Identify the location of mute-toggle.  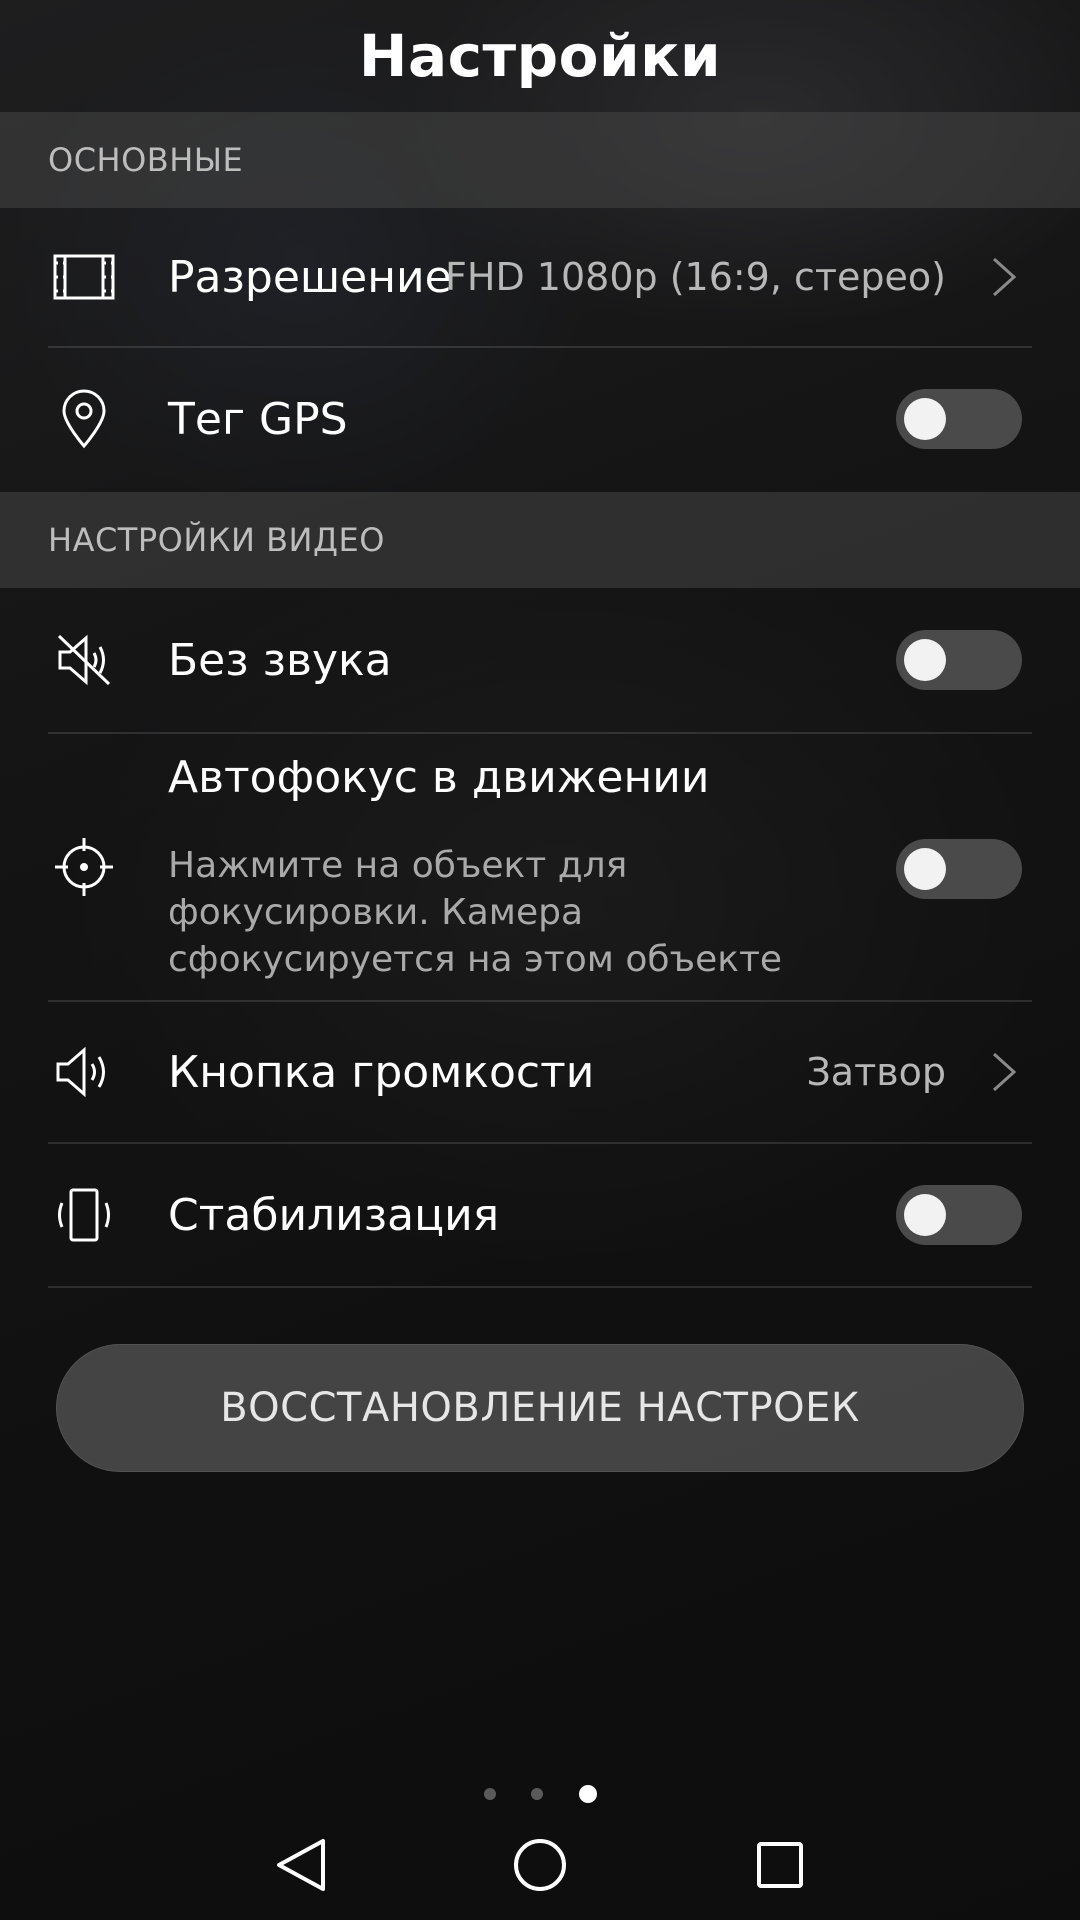
(959, 660).